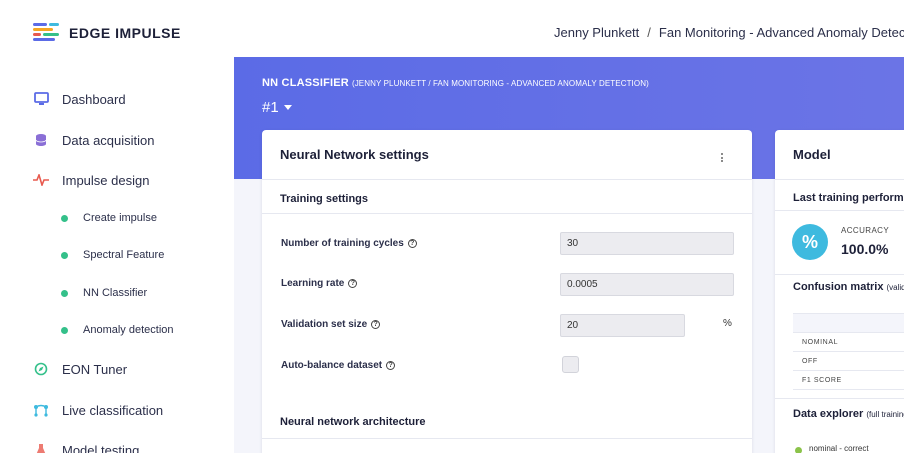 The height and width of the screenshot is (453, 904). Describe the element at coordinates (41, 99) in the screenshot. I see `monitor-icon` at that location.